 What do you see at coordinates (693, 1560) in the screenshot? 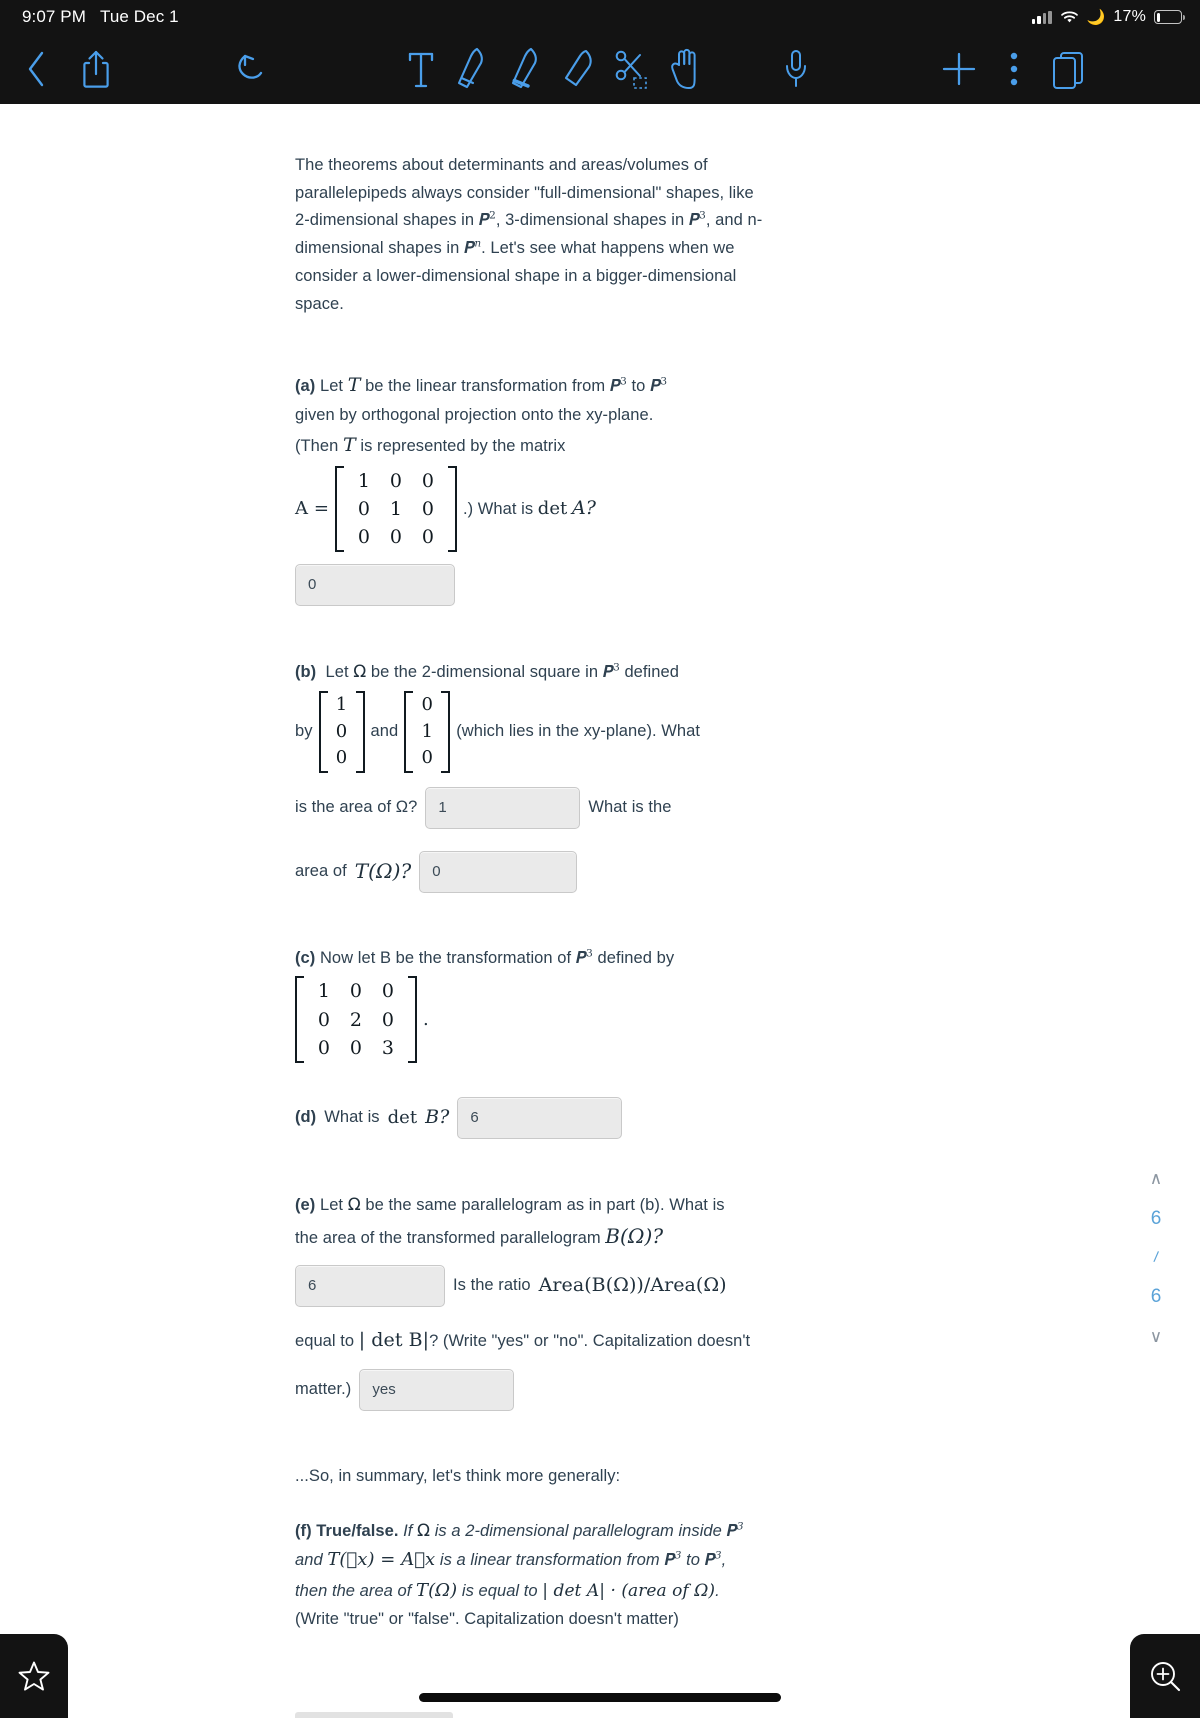
I see `part-f-line2-to: to` at bounding box center [693, 1560].